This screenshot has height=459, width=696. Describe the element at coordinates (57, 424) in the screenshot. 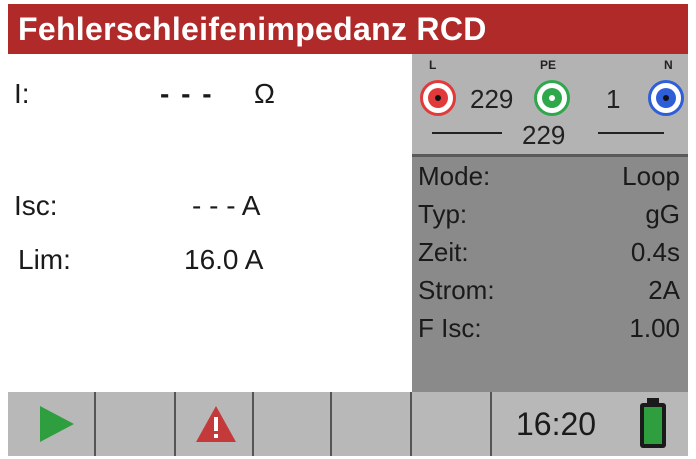

I see `play-icon` at that location.